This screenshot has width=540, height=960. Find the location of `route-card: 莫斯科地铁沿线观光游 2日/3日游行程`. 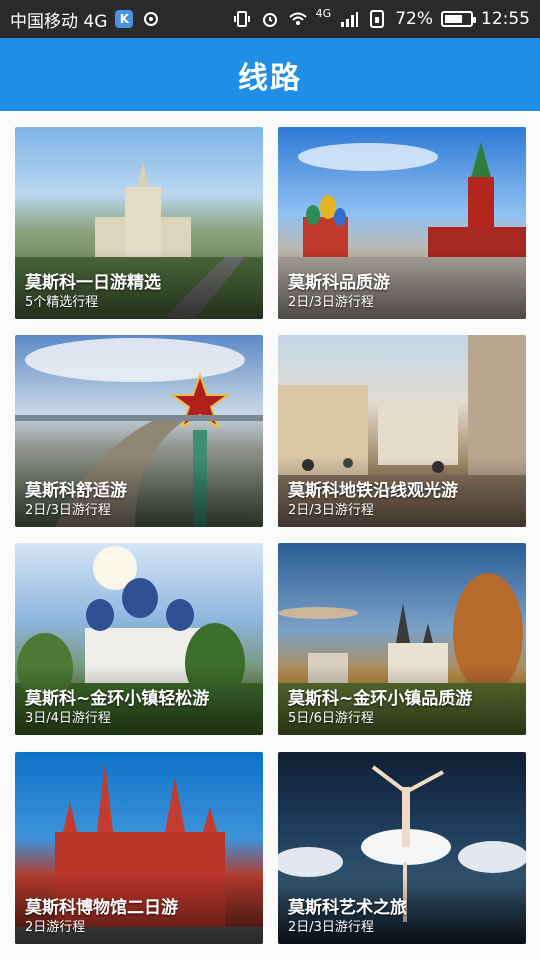

route-card: 莫斯科地铁沿线观光游 2日/3日游行程 is located at coordinates (402, 431).